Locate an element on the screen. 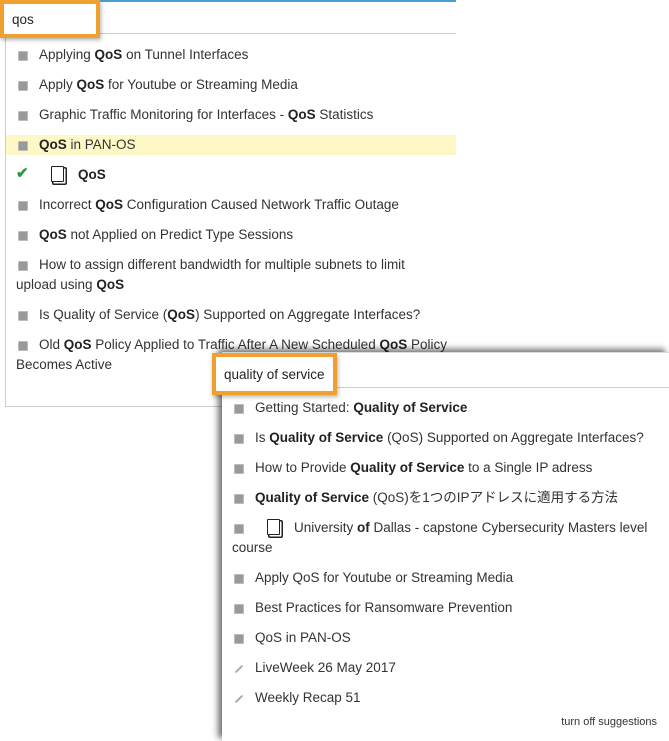 Image resolution: width=669 pixels, height=741 pixels. suggestion-item: Getting Started: Quality of Service is located at coordinates (445, 408).